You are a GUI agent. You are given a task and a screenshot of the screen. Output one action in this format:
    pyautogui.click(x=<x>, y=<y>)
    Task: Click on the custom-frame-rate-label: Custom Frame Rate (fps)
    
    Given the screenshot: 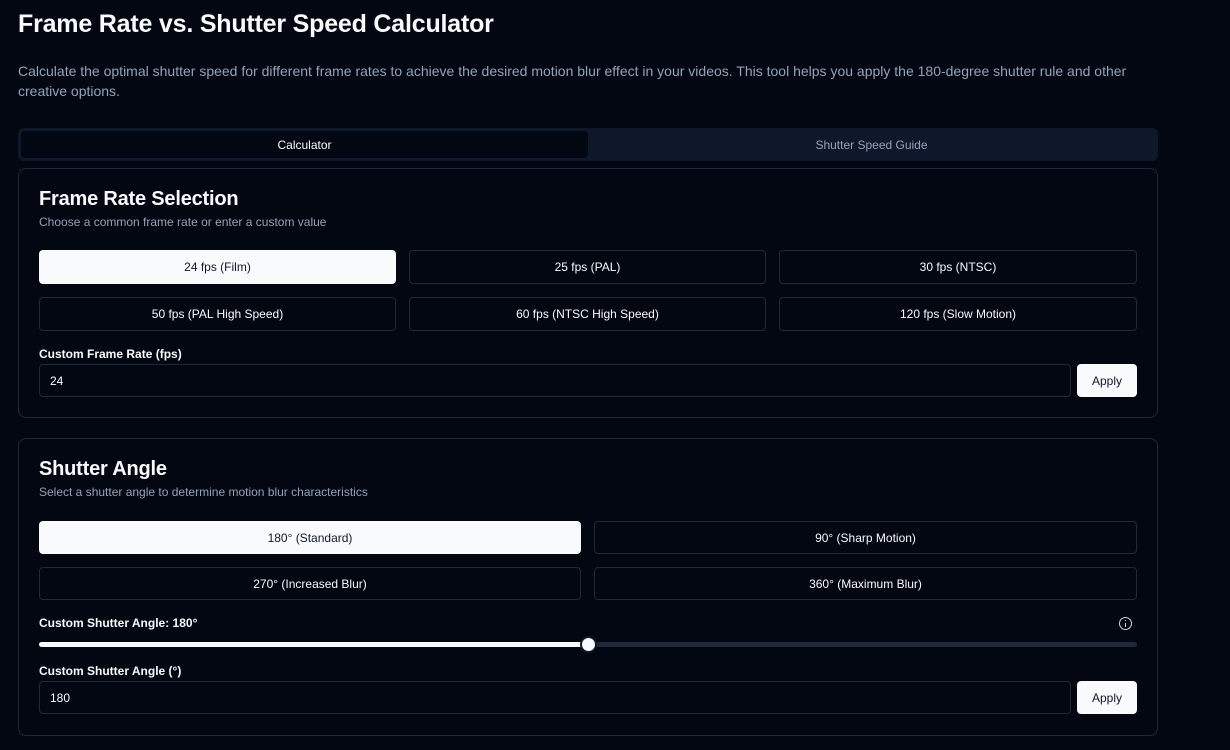 What is the action you would take?
    pyautogui.click(x=110, y=354)
    